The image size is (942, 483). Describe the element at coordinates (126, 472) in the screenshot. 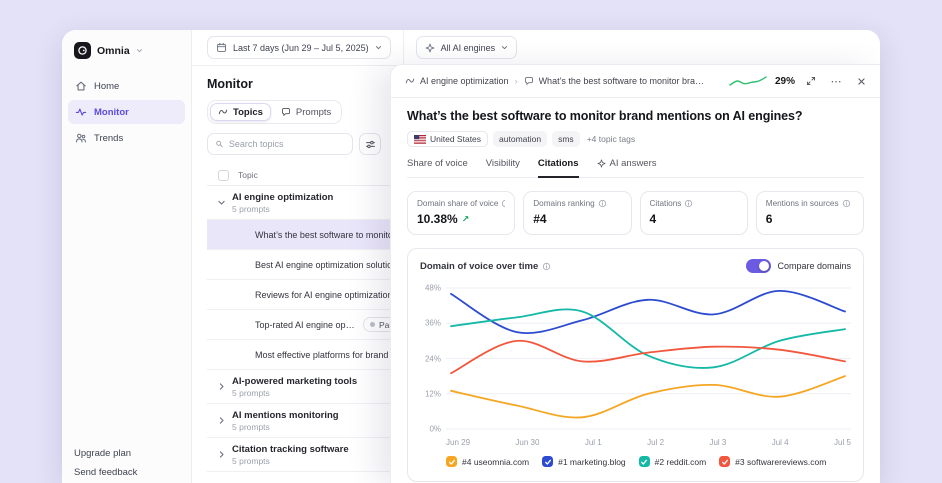

I see `send-feedback-link: Send feedback` at that location.